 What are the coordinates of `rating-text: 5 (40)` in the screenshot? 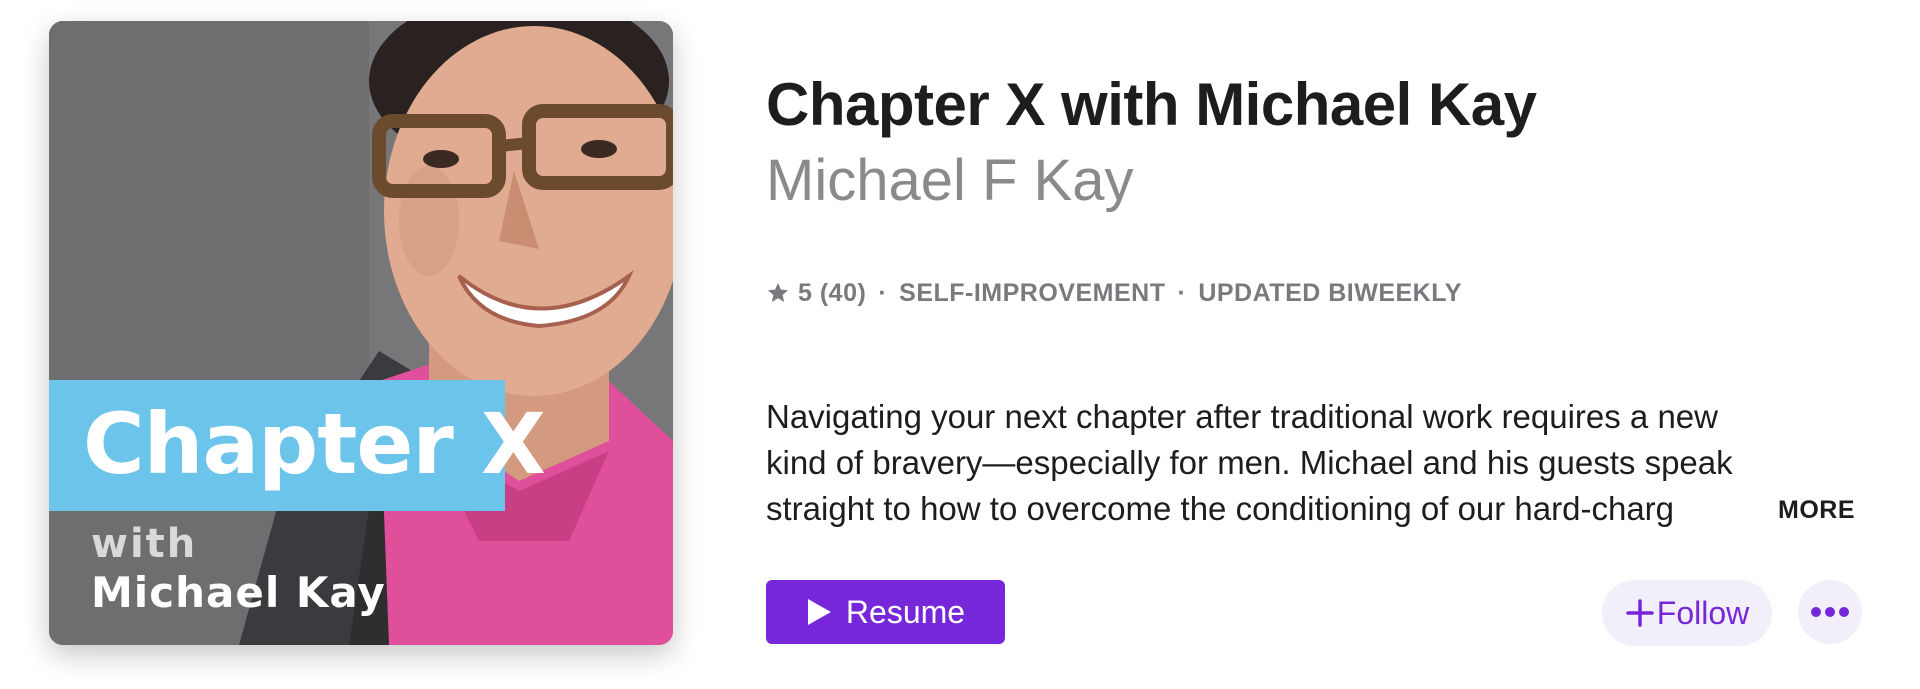 It's located at (832, 292).